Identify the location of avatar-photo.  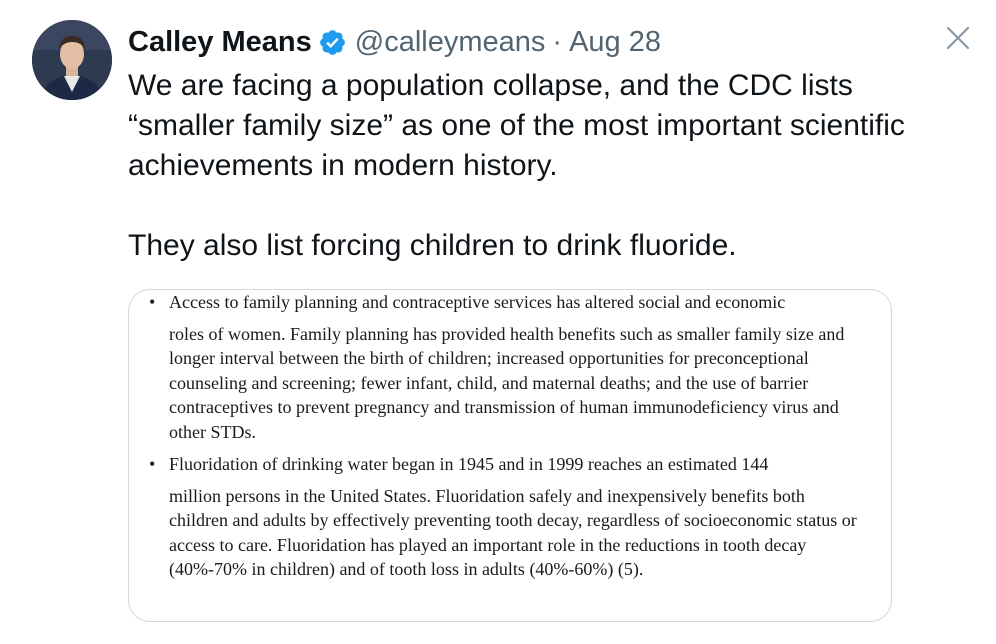
(72, 60).